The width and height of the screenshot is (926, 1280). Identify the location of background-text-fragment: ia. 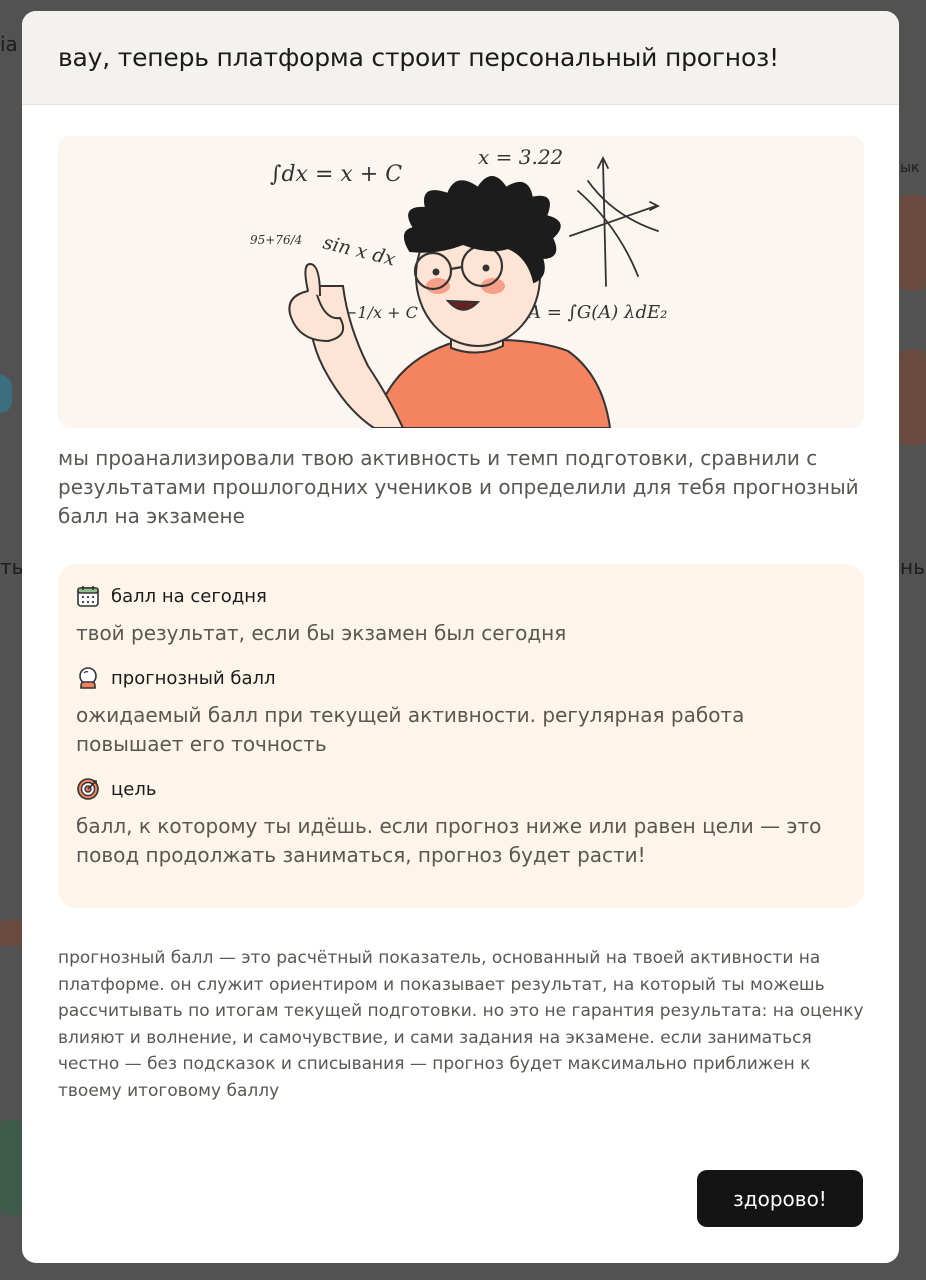
(9, 44).